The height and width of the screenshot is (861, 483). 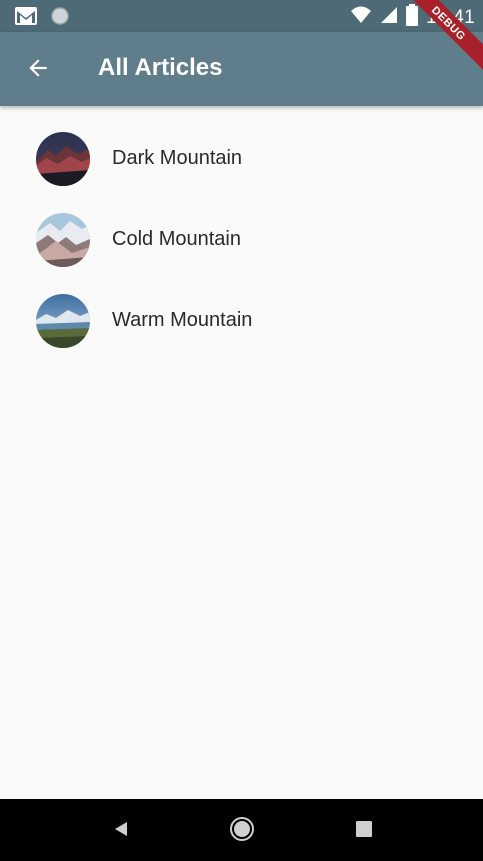 I want to click on nav-recents-button, so click(x=364, y=831).